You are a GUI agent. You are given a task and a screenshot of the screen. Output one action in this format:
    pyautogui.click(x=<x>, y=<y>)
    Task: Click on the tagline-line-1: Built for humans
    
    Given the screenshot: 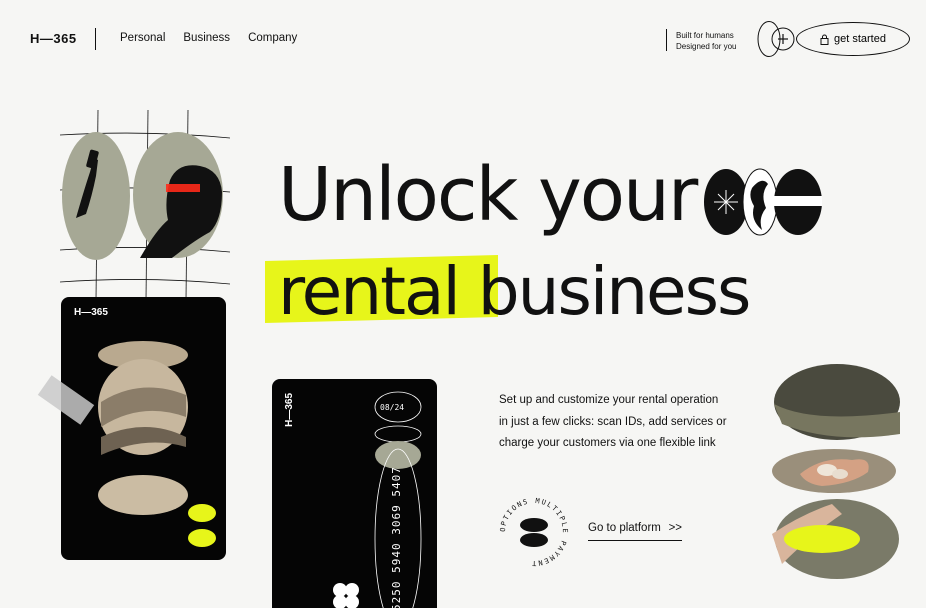 What is the action you would take?
    pyautogui.click(x=705, y=35)
    